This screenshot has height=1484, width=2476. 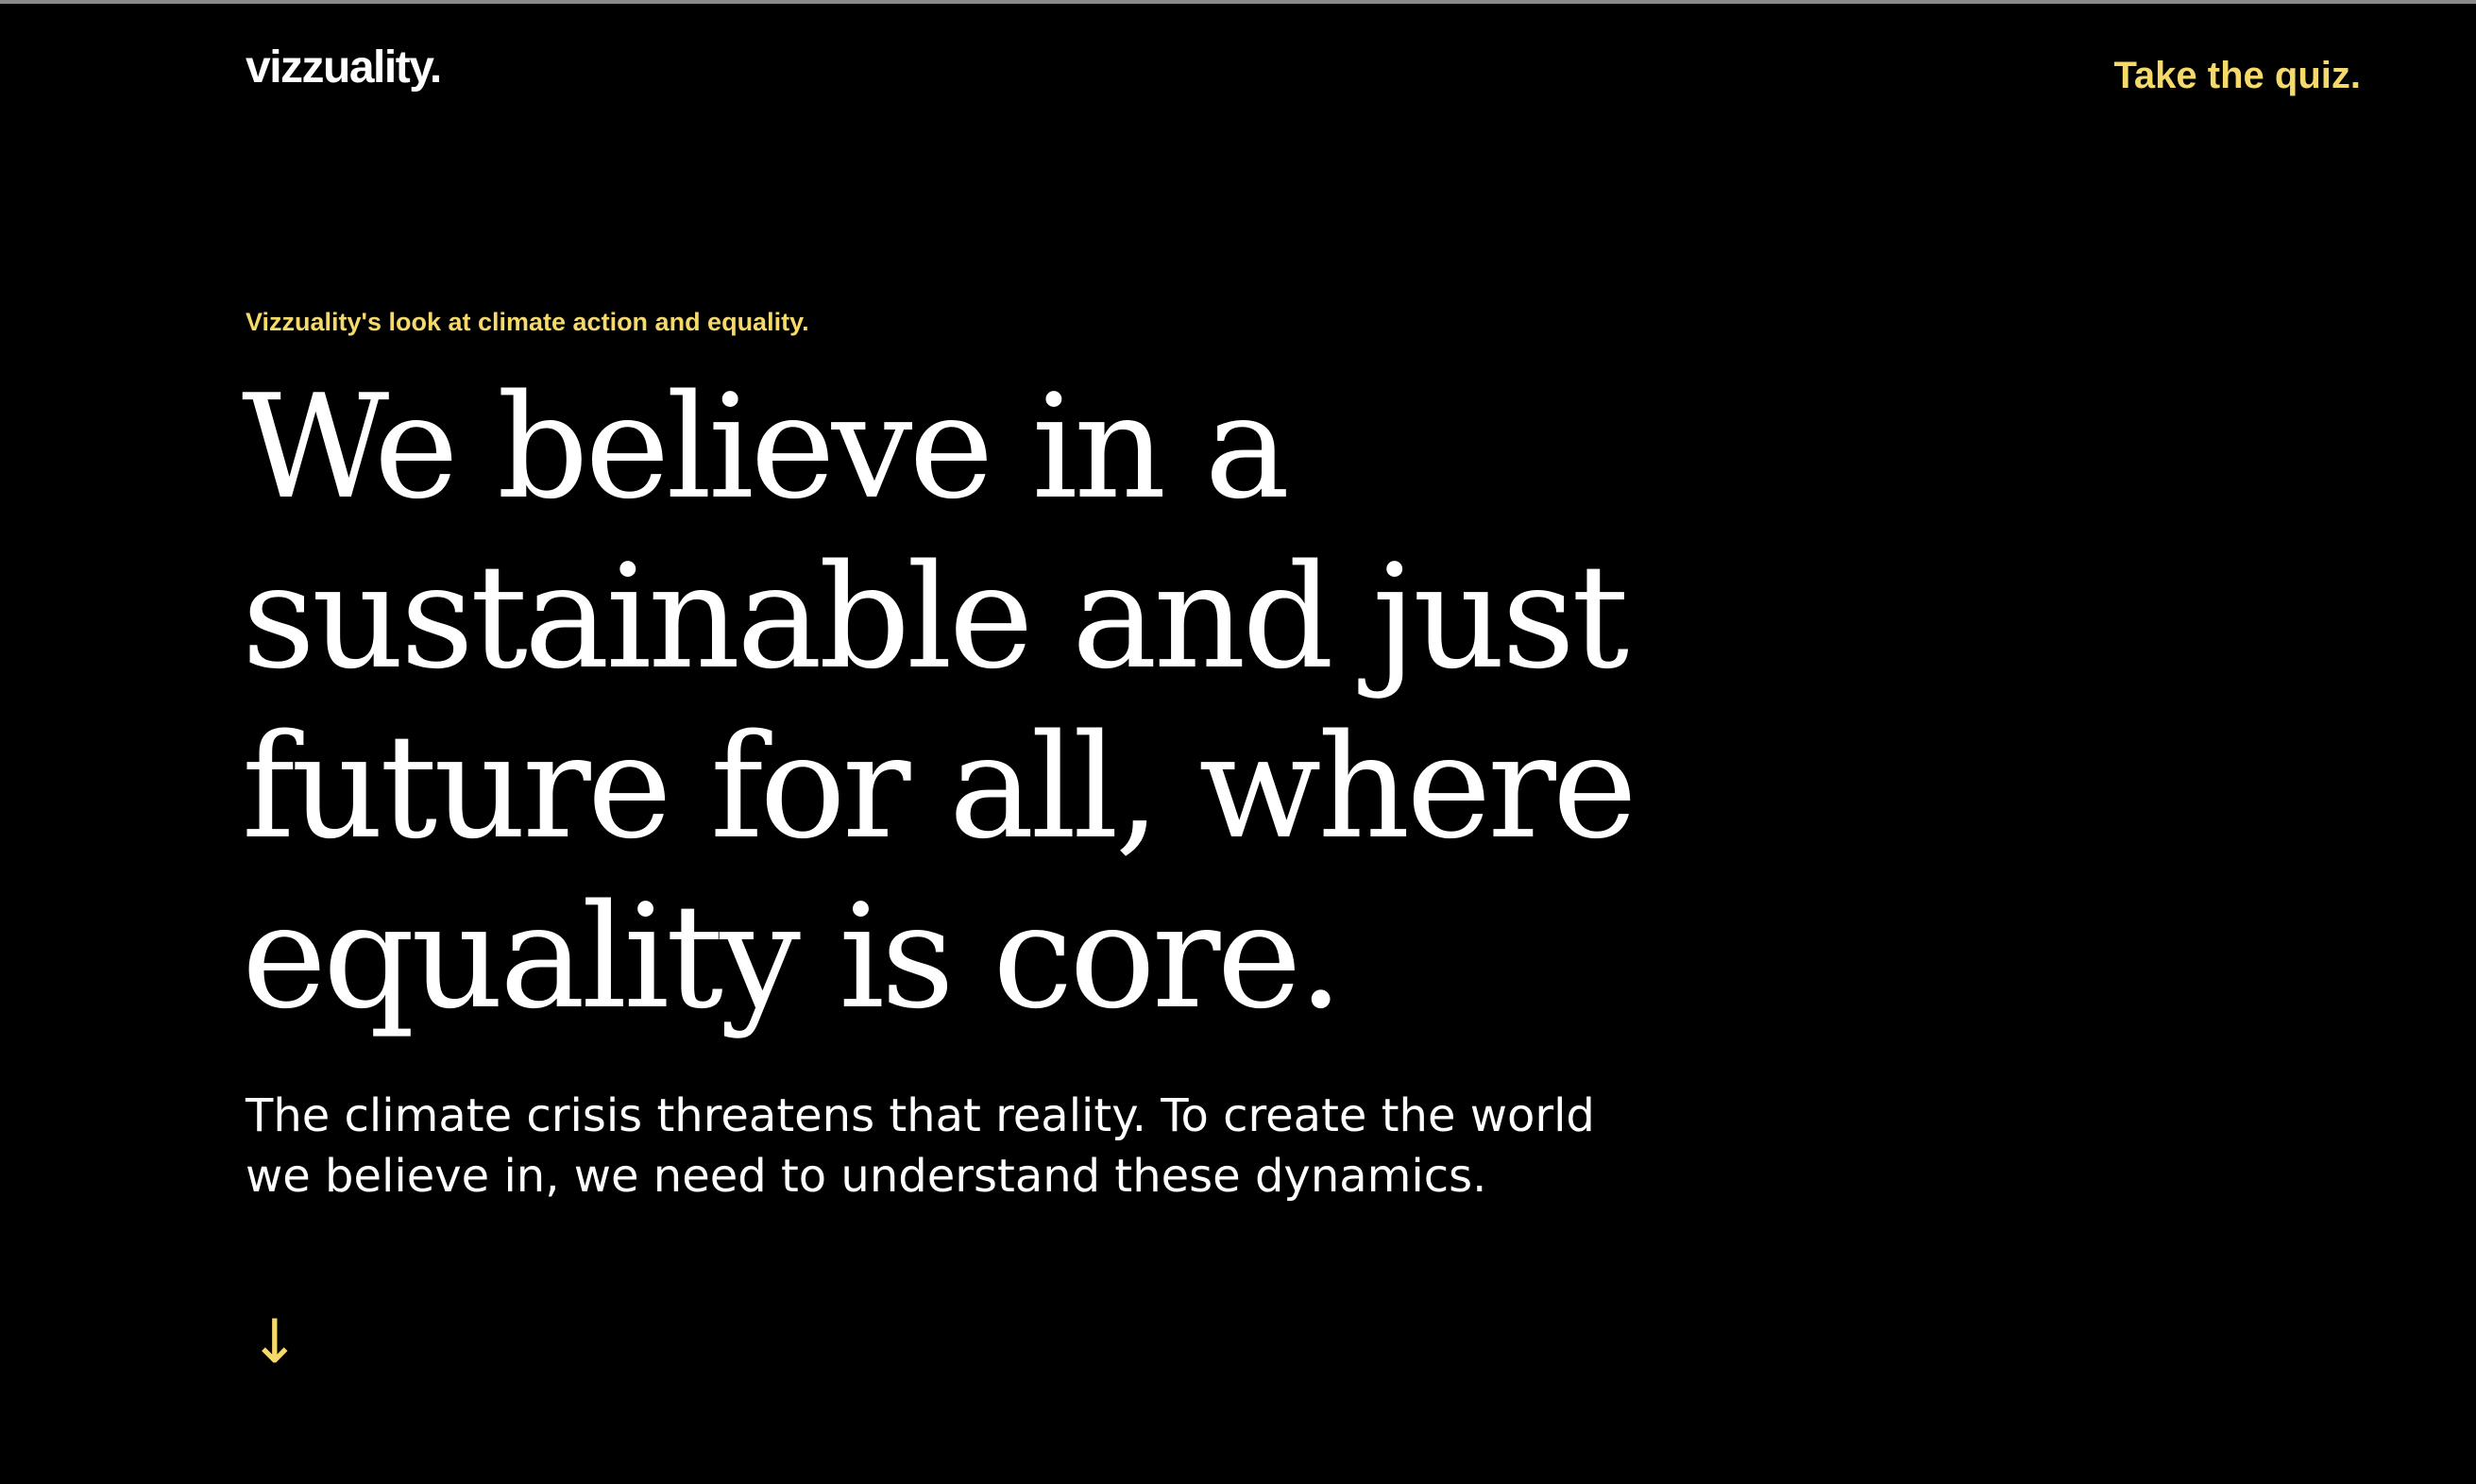 I want to click on take-quiz-link: Take the quiz., so click(x=2237, y=75).